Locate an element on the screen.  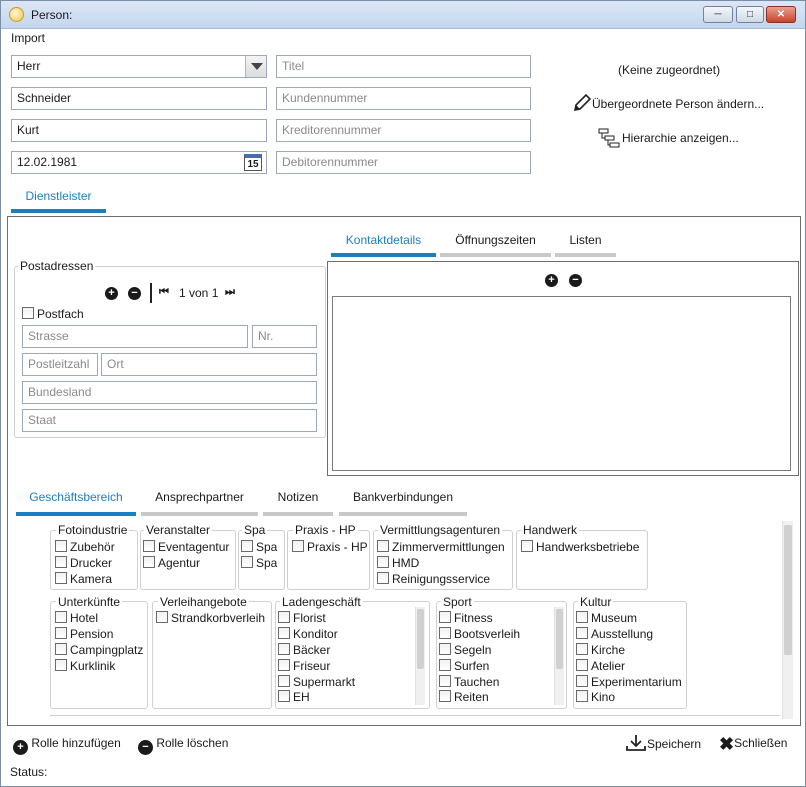
remove-address-icon: − is located at coordinates (134, 293).